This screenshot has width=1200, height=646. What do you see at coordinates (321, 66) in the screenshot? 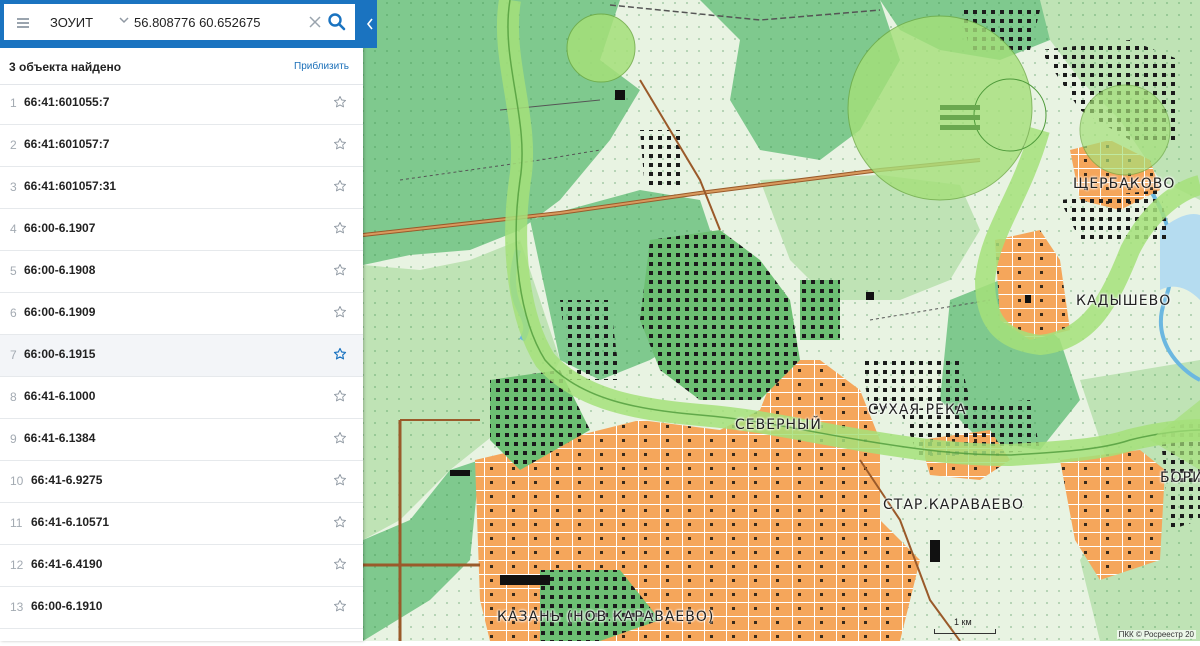
I see `zoom-to-results-link: Приблизить` at bounding box center [321, 66].